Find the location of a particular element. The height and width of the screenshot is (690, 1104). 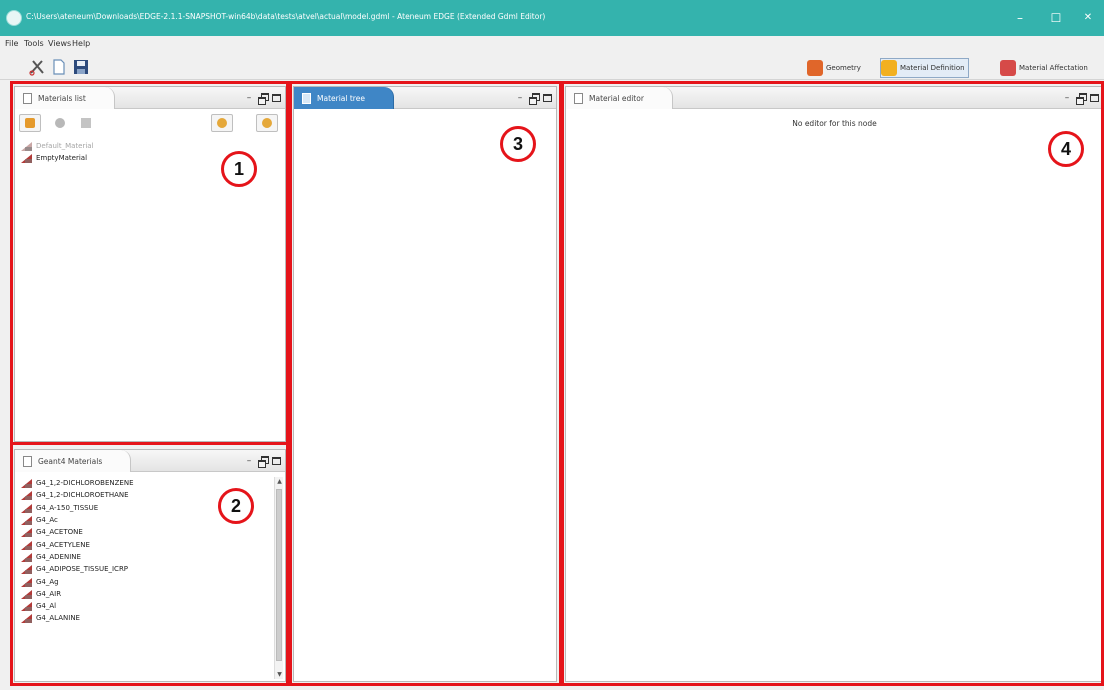

menu-file: File is located at coordinates (11, 43).